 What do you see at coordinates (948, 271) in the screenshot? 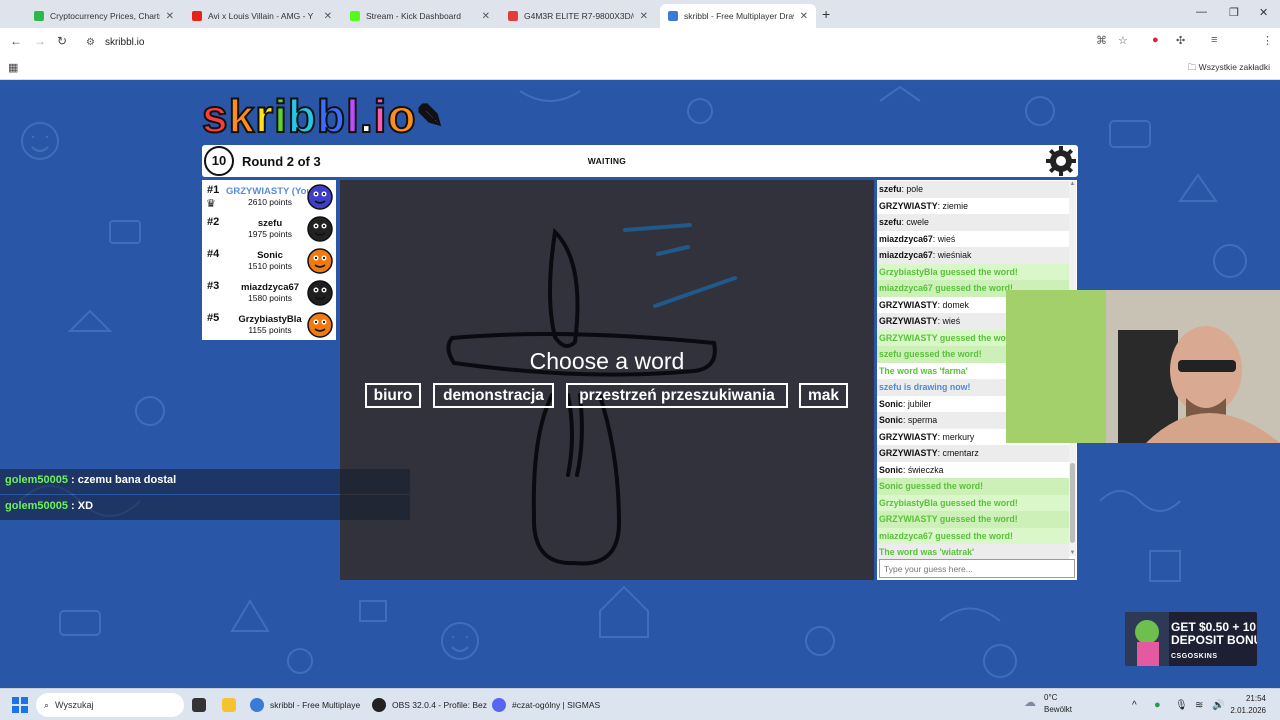
I see `chat-system-text: GrzybiastyBla guessed the word!` at bounding box center [948, 271].